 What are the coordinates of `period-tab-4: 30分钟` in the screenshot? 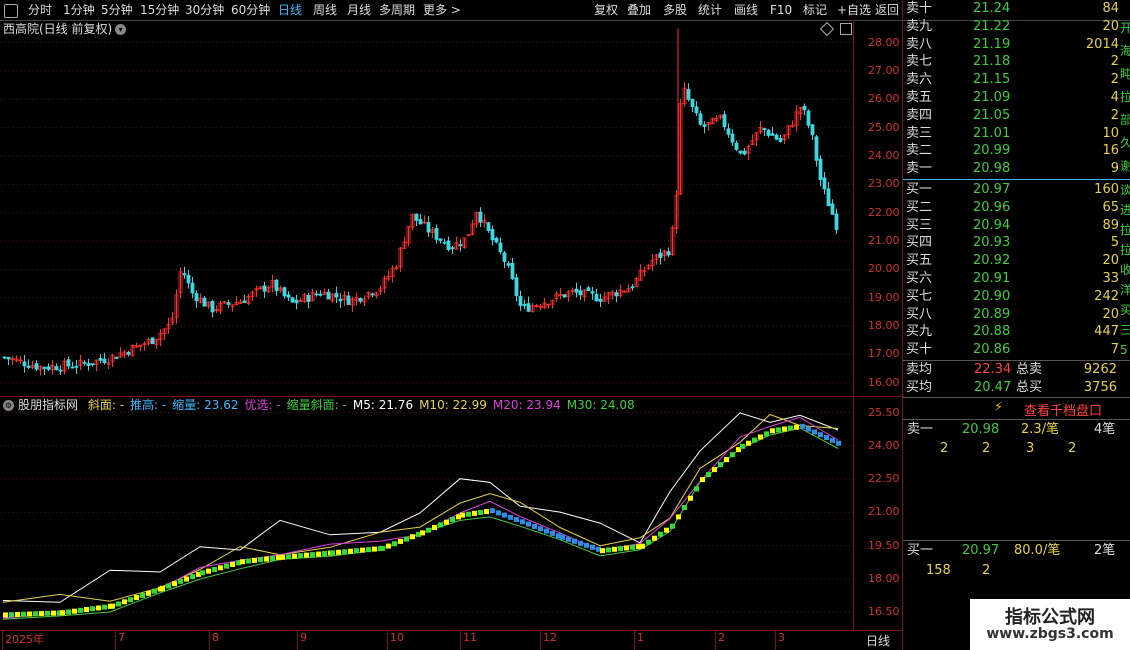 It's located at (204, 10).